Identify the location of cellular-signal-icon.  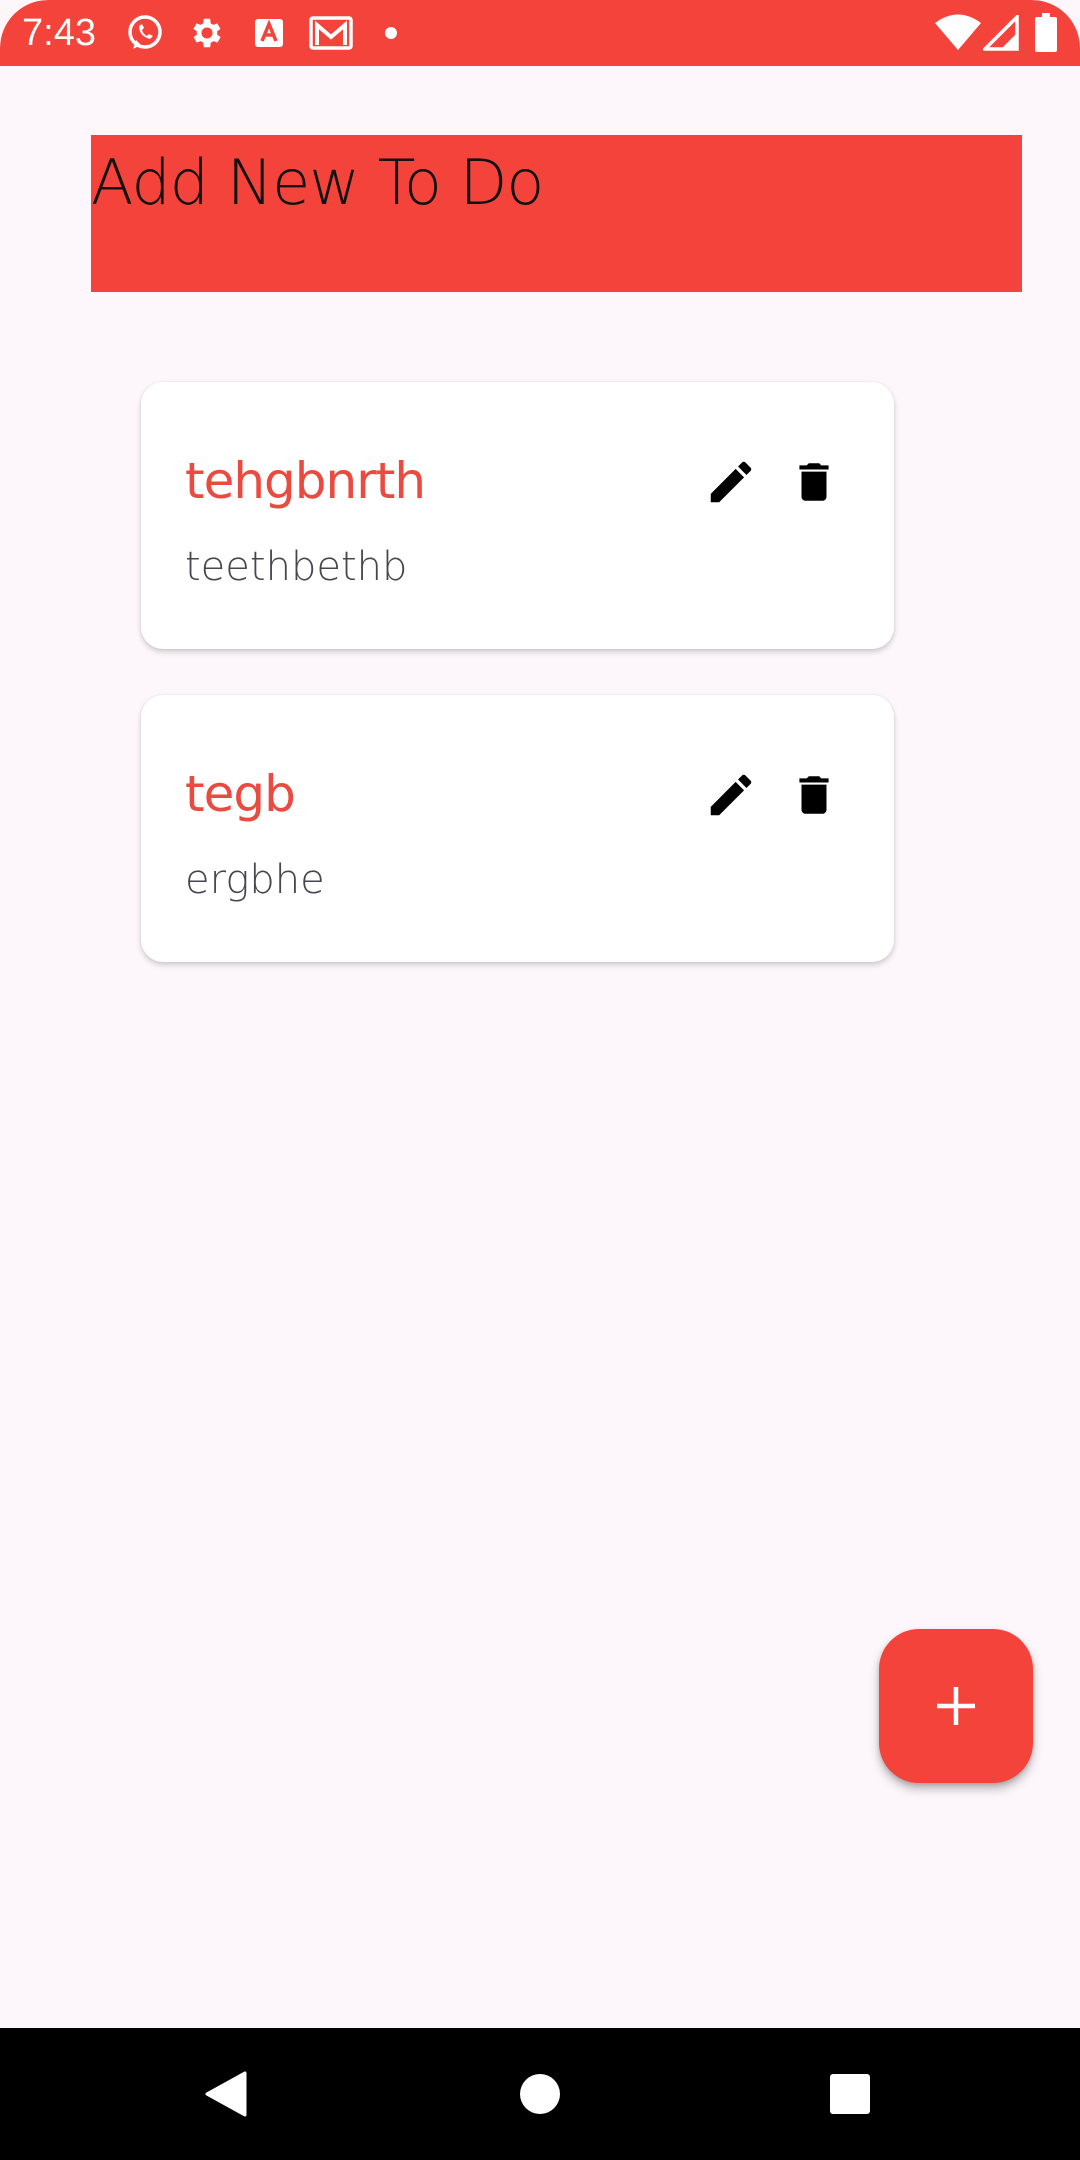
(1001, 33).